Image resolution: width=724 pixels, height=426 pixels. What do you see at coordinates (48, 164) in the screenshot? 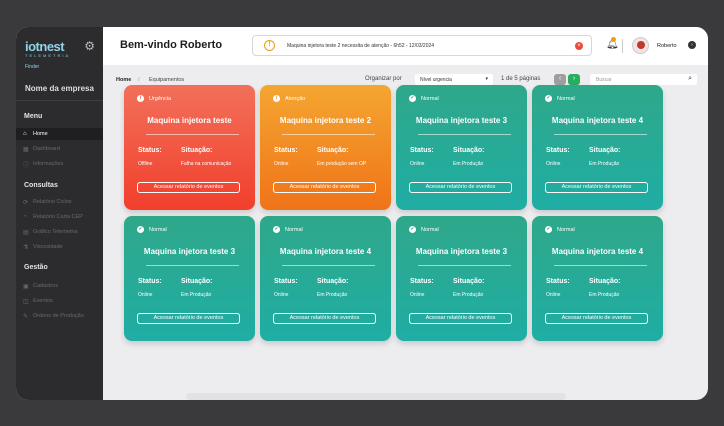
I see `sidebar-item-label: Informações` at bounding box center [48, 164].